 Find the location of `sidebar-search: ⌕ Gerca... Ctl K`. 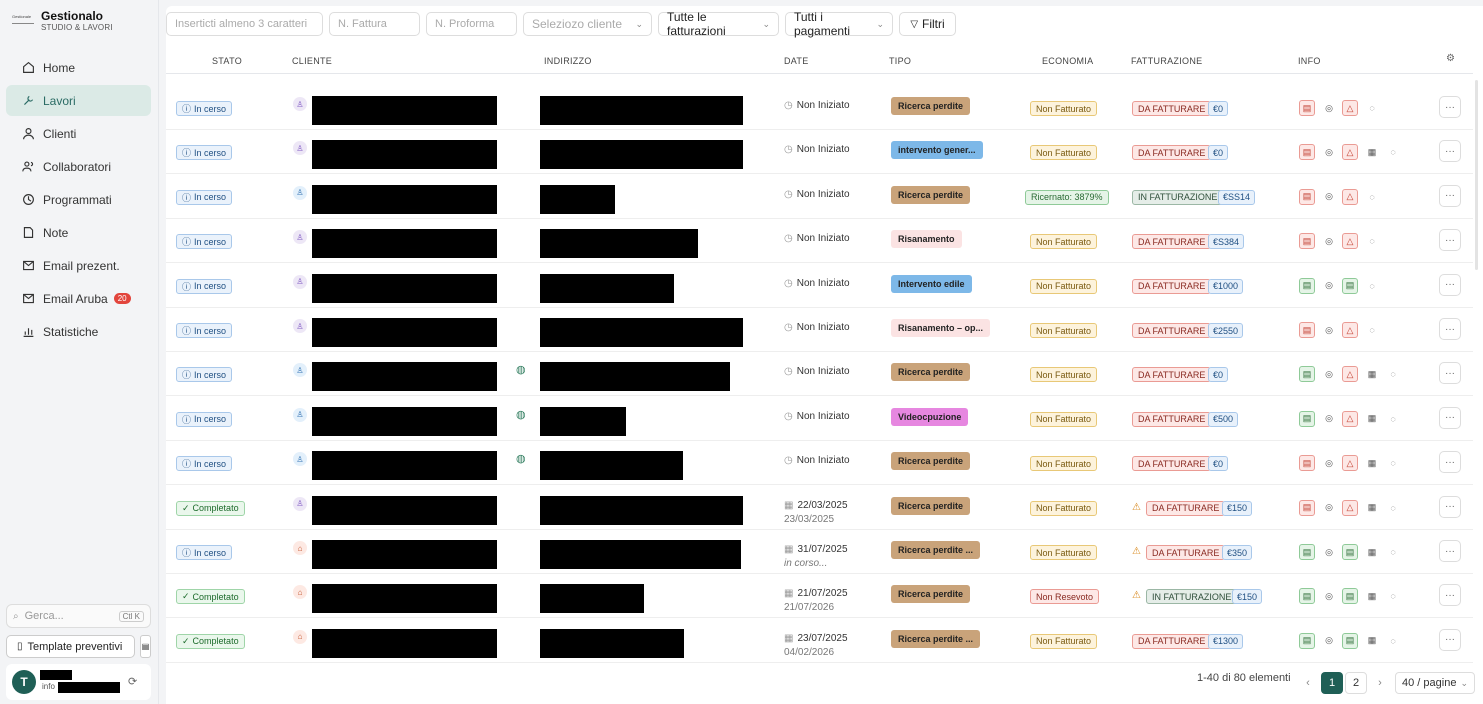

sidebar-search: ⌕ Gerca... Ctl K is located at coordinates (78, 616).